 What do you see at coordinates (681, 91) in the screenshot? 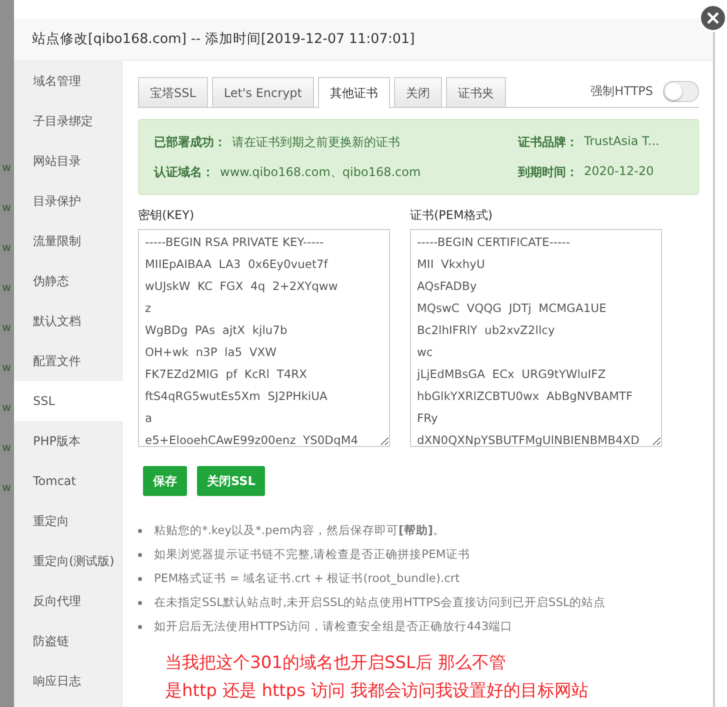
I see `toggle-switch` at bounding box center [681, 91].